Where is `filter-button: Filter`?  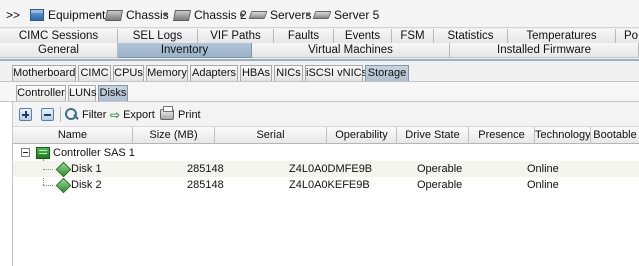
filter-button: Filter is located at coordinates (85, 114).